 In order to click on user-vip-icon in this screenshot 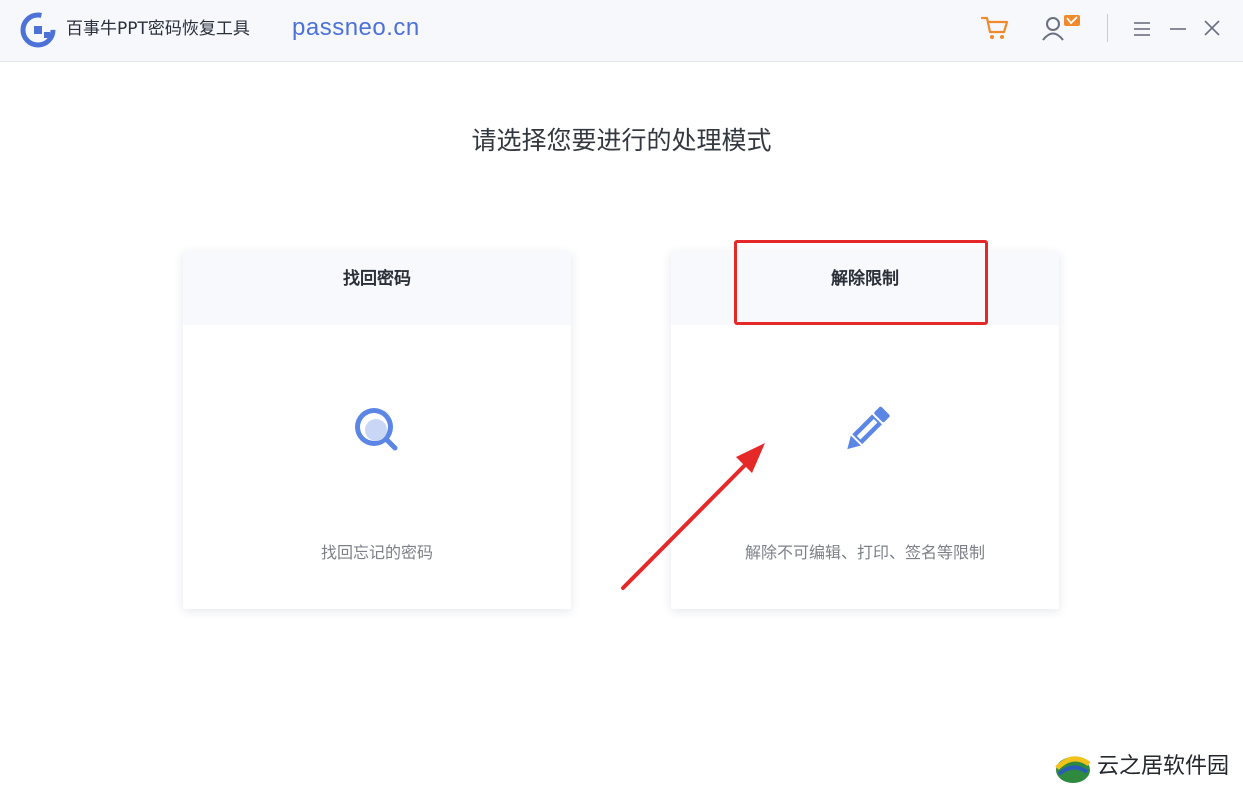, I will do `click(1062, 28)`.